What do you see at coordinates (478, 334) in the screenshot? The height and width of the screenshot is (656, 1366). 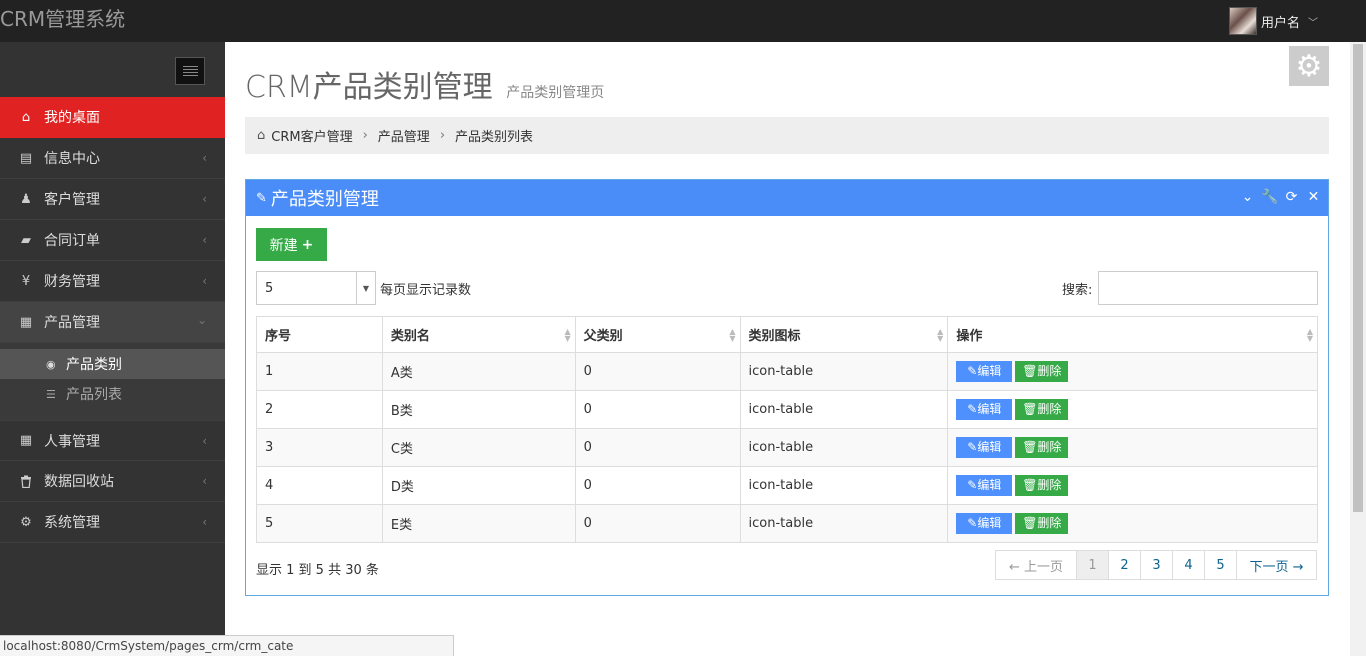 I see `column-header-name: 类别名 ▲ ▼` at bounding box center [478, 334].